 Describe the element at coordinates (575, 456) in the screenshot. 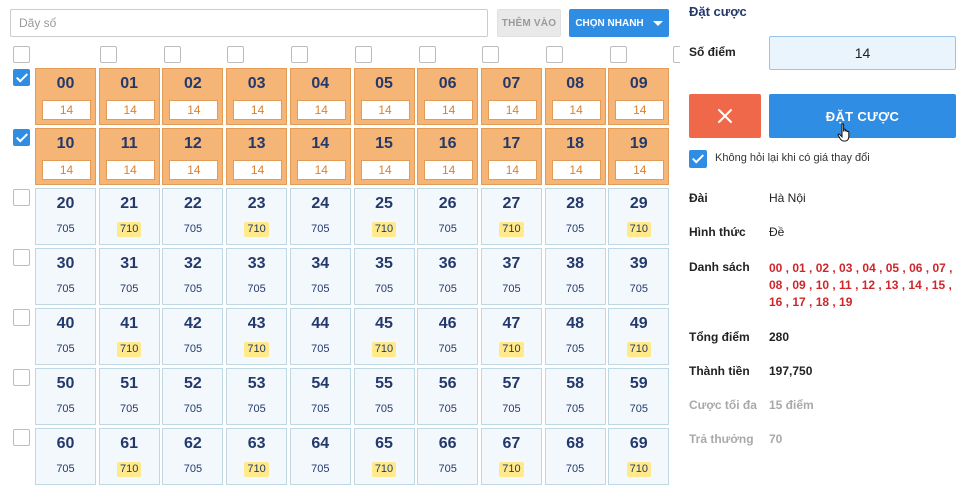

I see `number-cell: 68 705` at that location.